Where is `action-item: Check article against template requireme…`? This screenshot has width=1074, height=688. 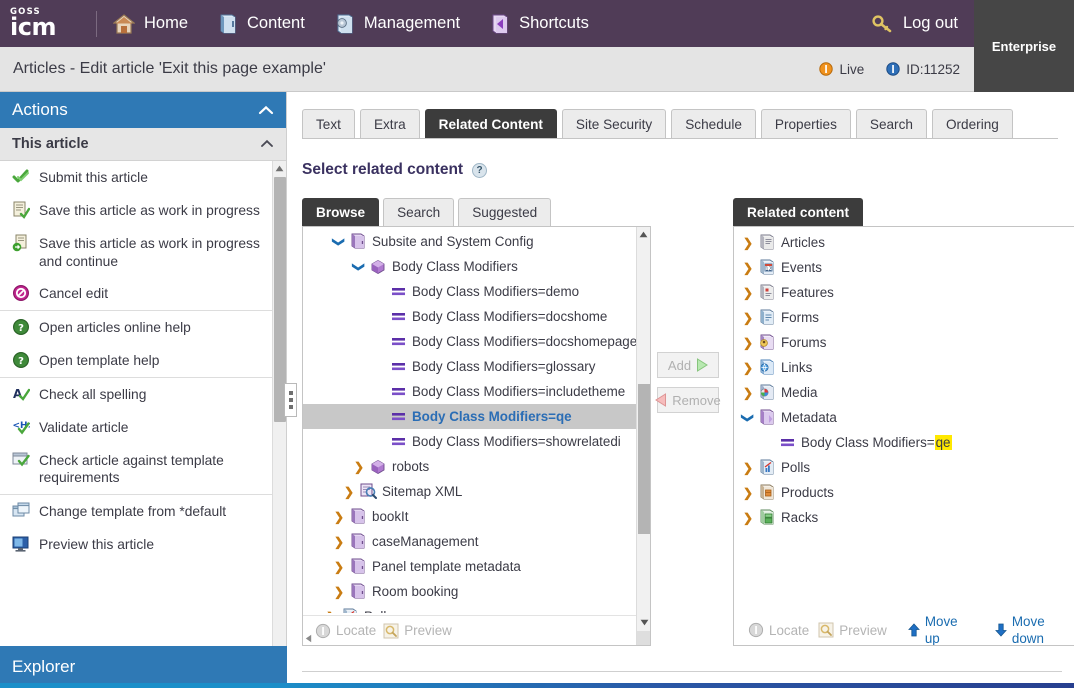
action-item: Check article against template requireme… is located at coordinates (136, 469).